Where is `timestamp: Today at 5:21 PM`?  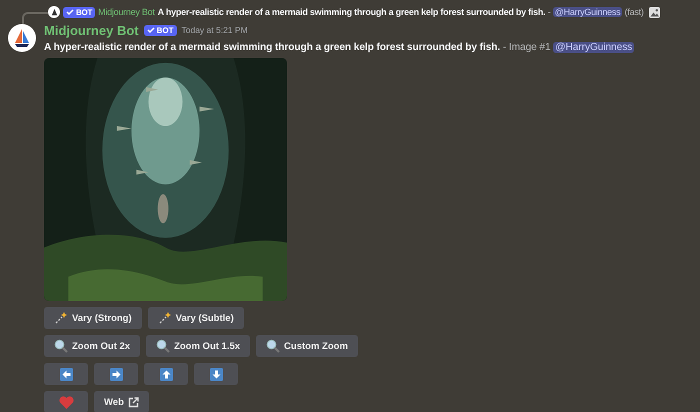 timestamp: Today at 5:21 PM is located at coordinates (215, 30).